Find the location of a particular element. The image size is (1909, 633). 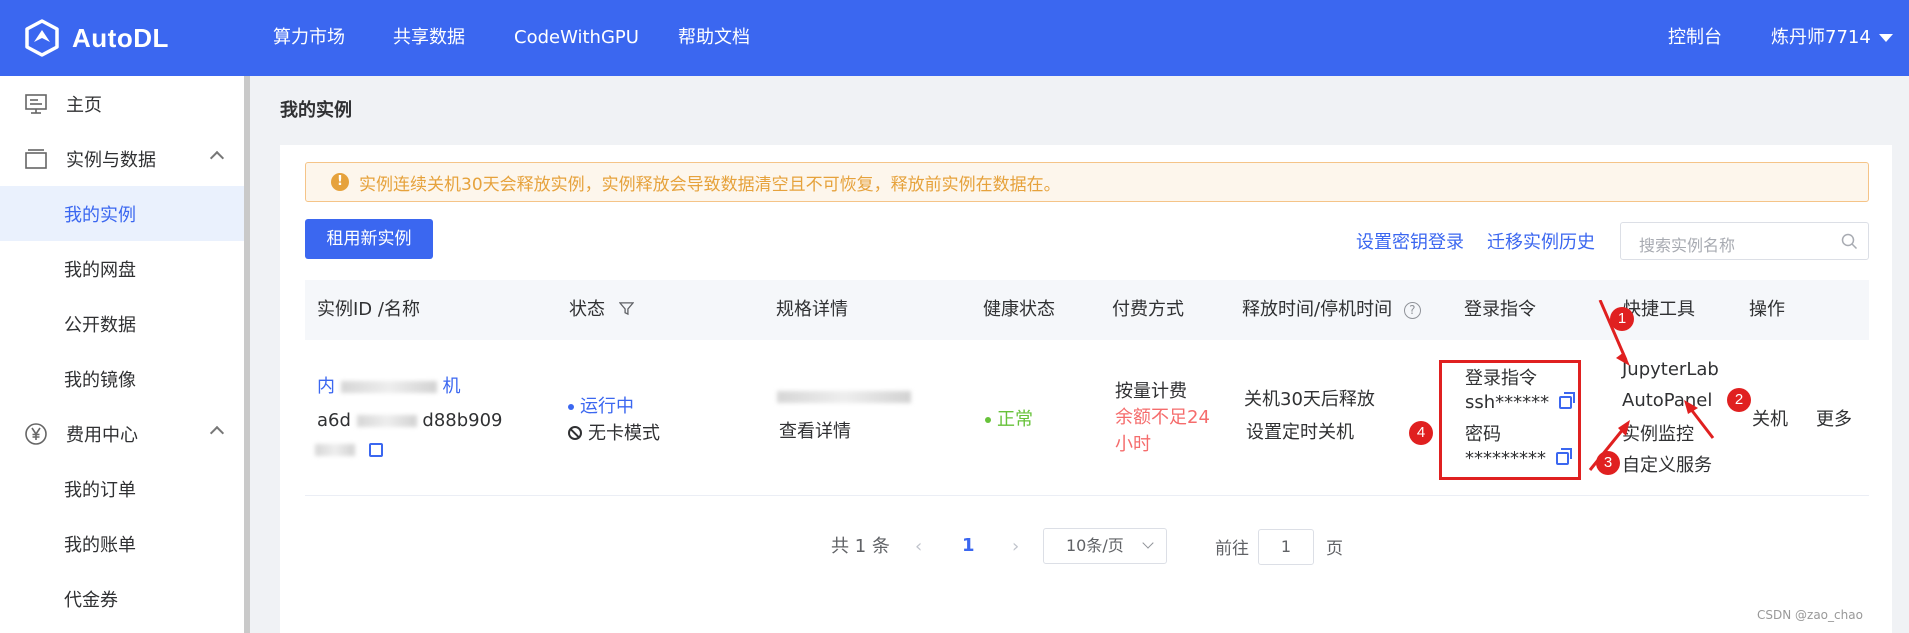

instance-id-end: d88b909 is located at coordinates (462, 420).